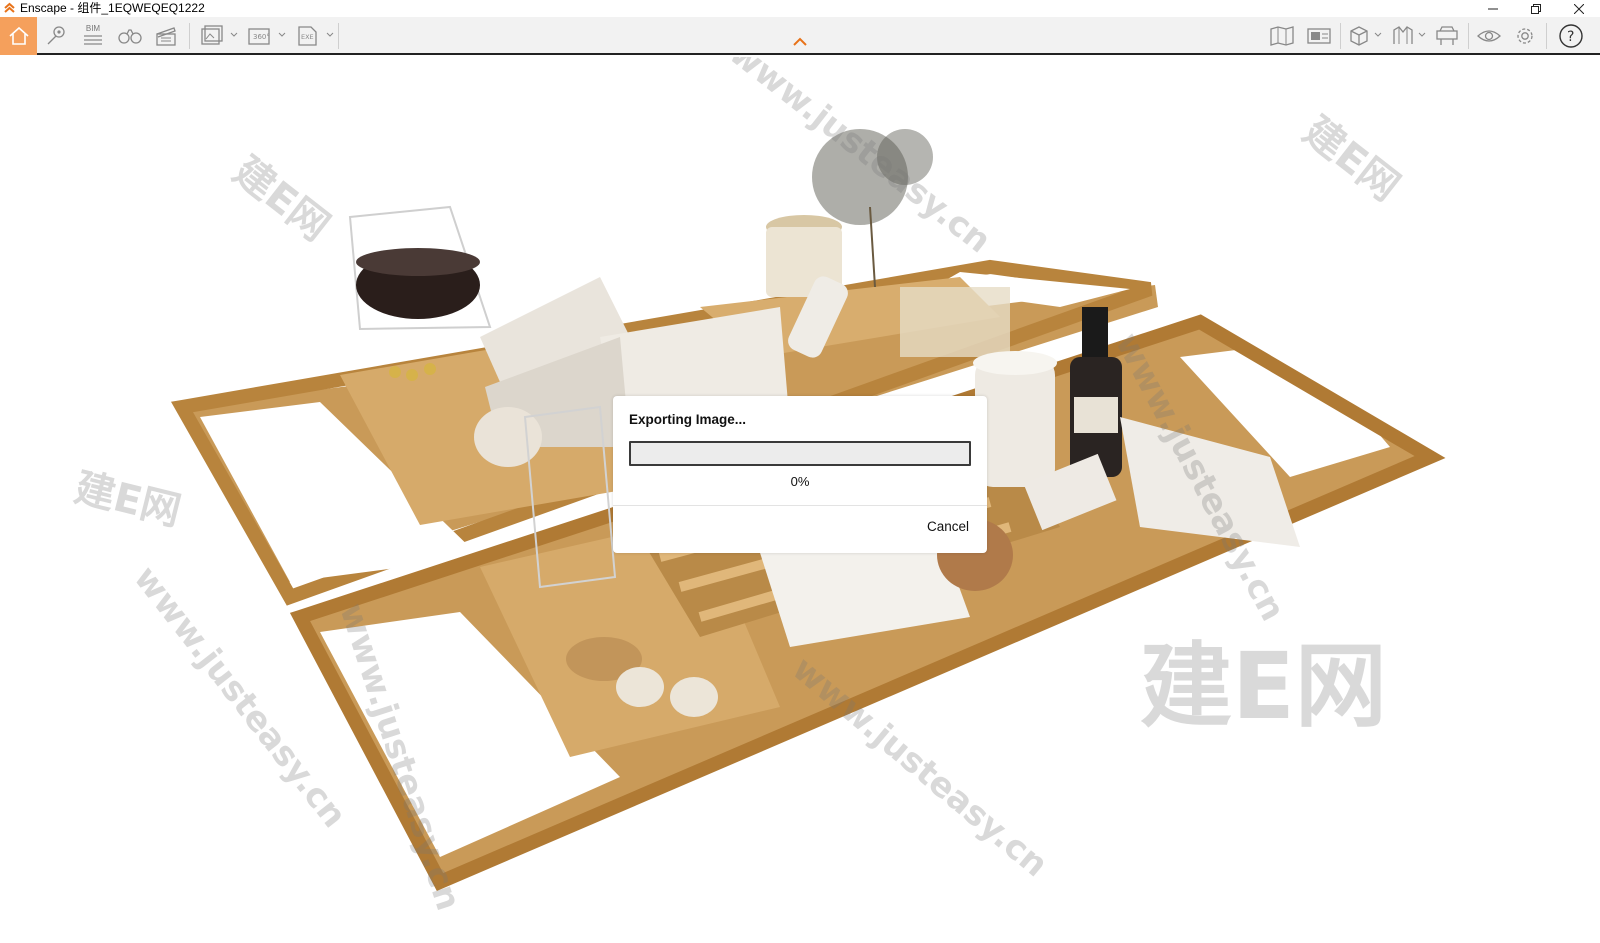 The image size is (1600, 943). Describe the element at coordinates (212, 36) in the screenshot. I see `batch-render-icon` at that location.